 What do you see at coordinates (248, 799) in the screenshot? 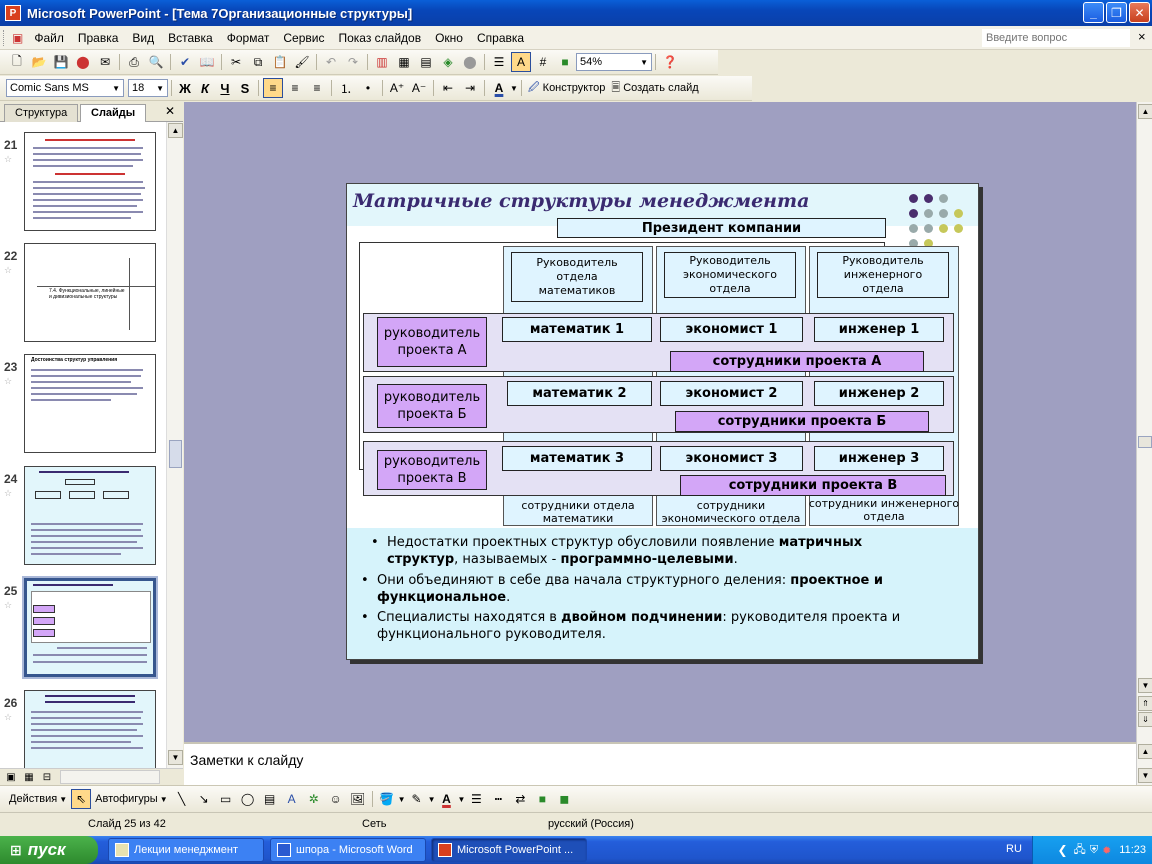
I see `oval-icon: ◯` at bounding box center [248, 799].